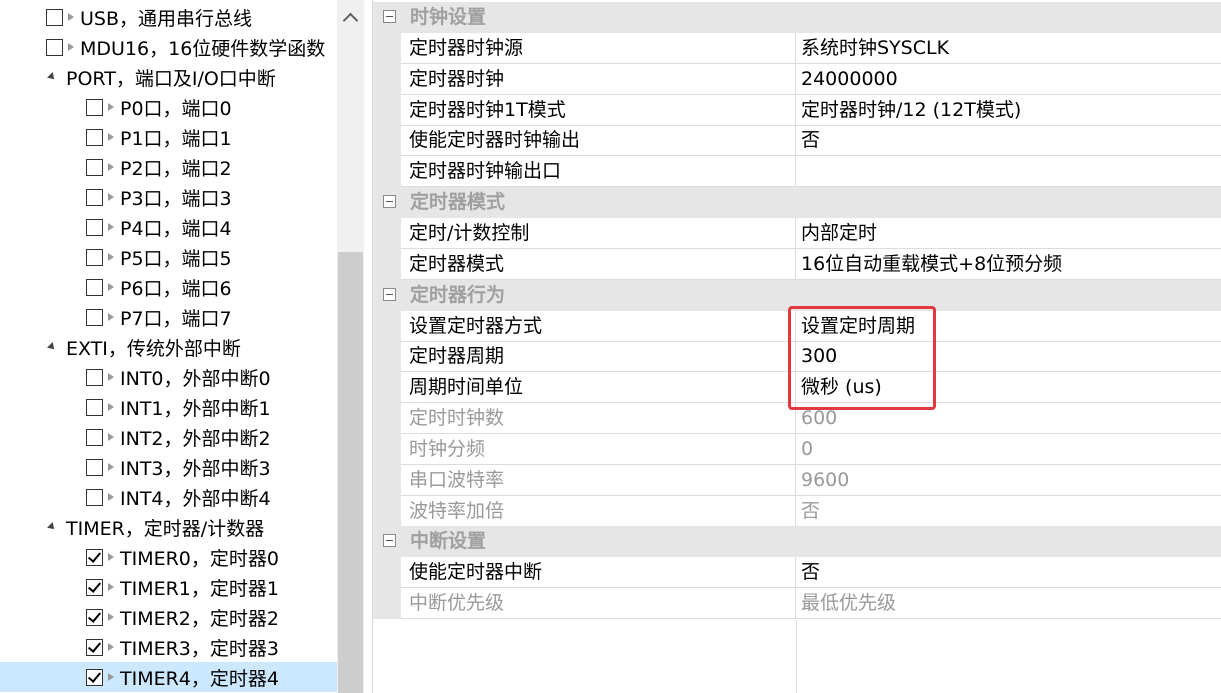  I want to click on tree-item: P7口，端口7, so click(168, 317).